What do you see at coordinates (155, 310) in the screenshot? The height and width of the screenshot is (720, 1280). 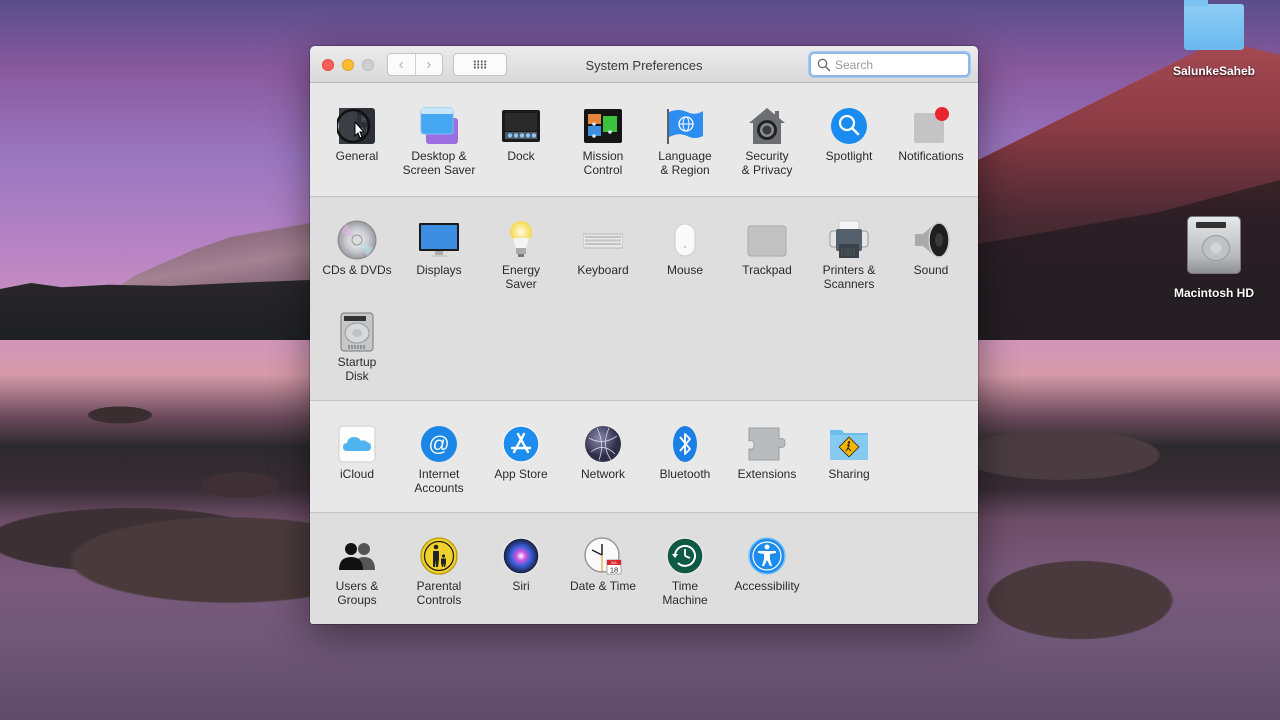 I see `wallpaper-treeline` at bounding box center [155, 310].